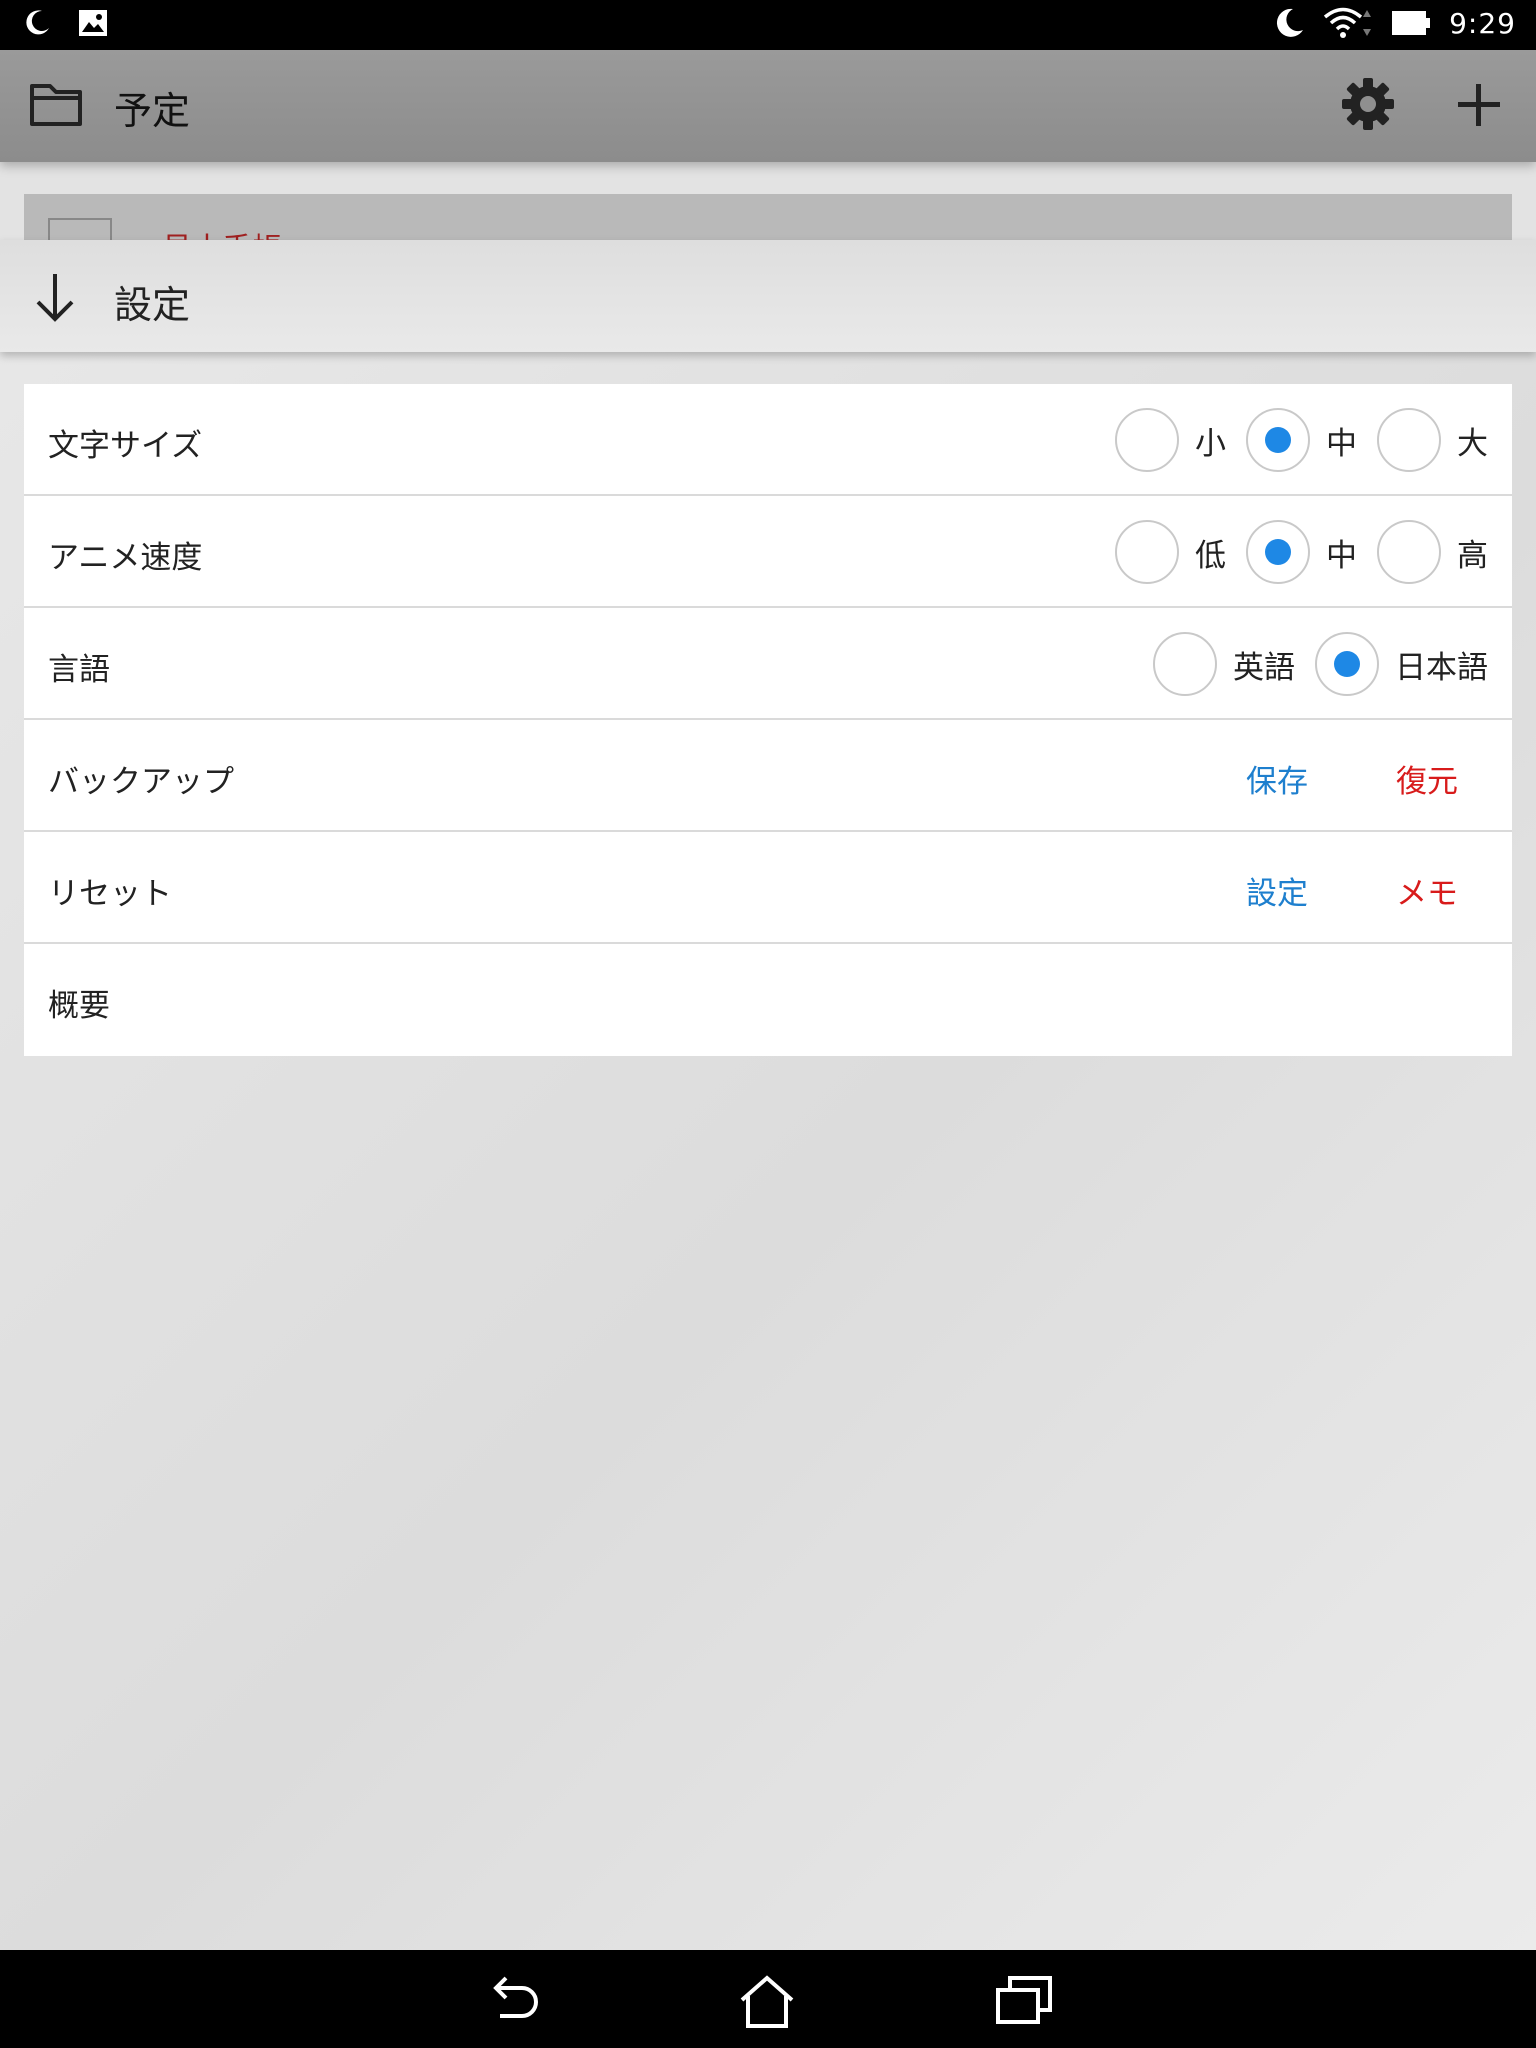 This screenshot has height=2048, width=1536. Describe the element at coordinates (1352, 778) in the screenshot. I see `backup-actions: 保存 復元` at that location.